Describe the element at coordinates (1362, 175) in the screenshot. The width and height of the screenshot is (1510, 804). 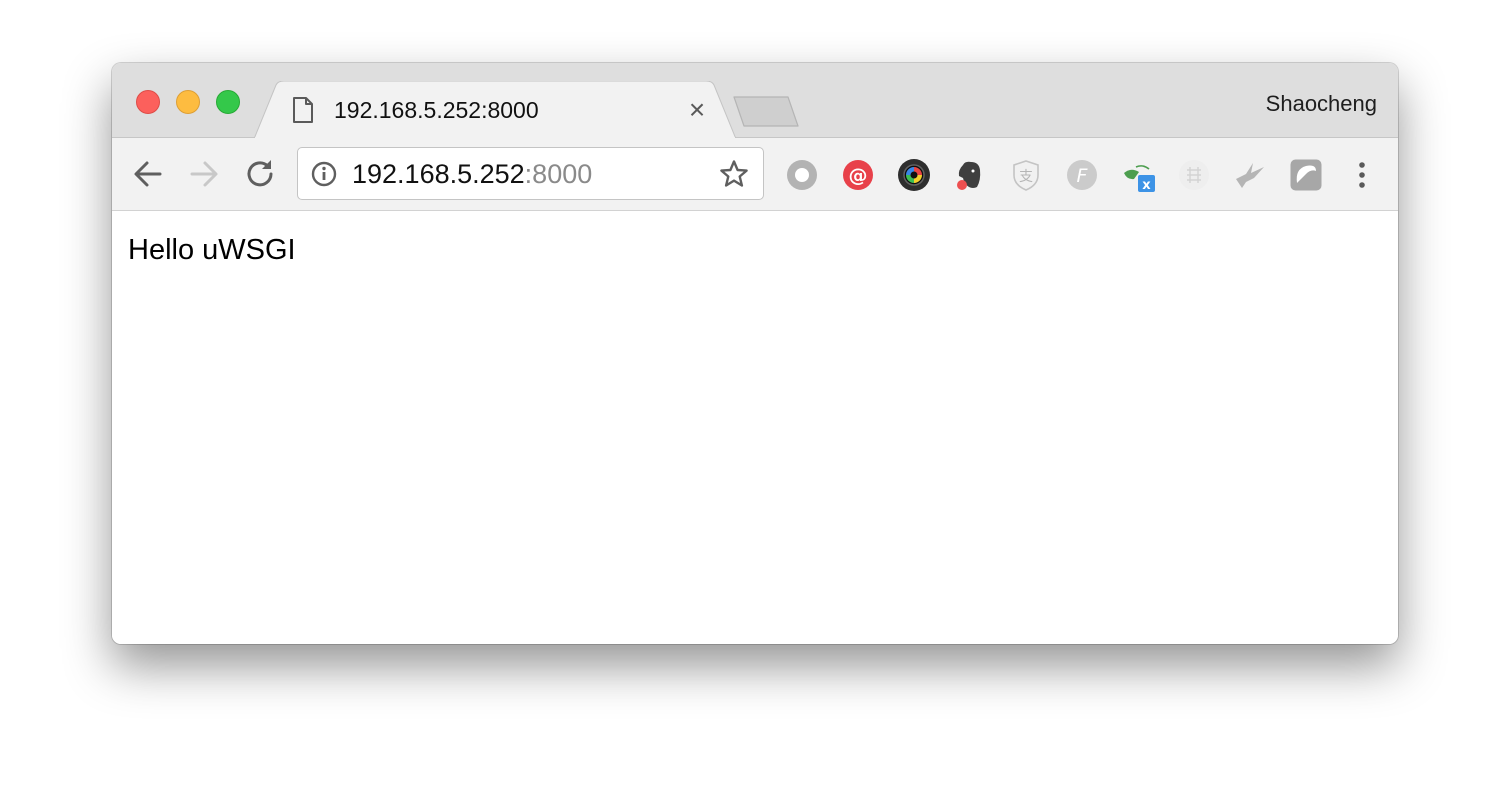
I see `more-menu-icon` at that location.